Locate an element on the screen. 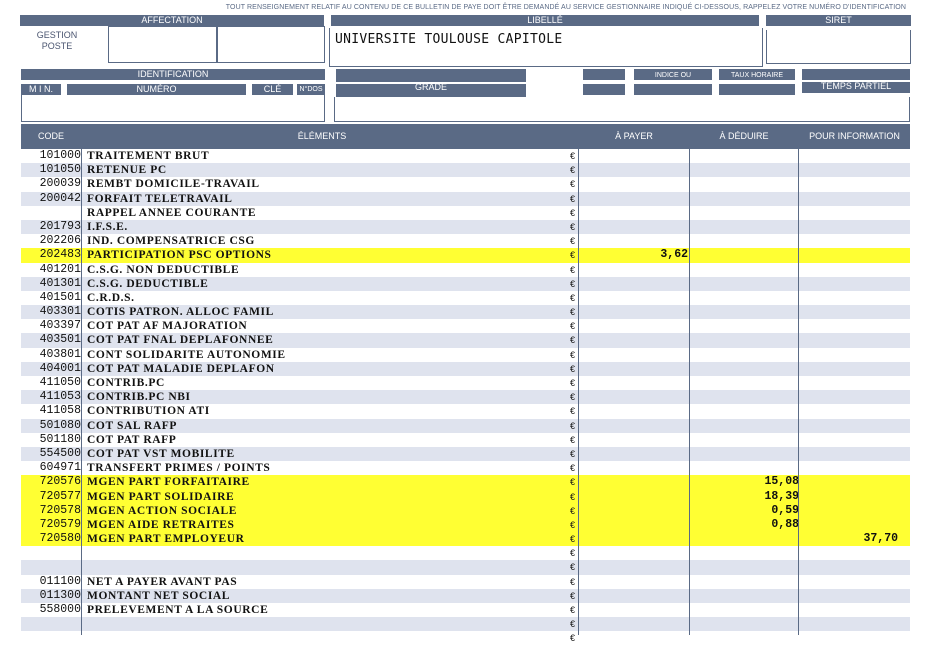 This screenshot has width=928, height=646. taux-horaire-header: TAUX HORAIRE is located at coordinates (757, 74).